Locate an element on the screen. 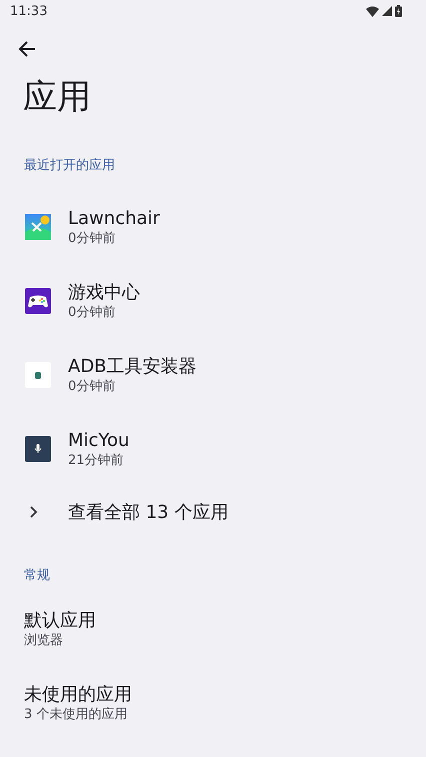 The width and height of the screenshot is (426, 757). section-header: 最近打开的应用 is located at coordinates (69, 165).